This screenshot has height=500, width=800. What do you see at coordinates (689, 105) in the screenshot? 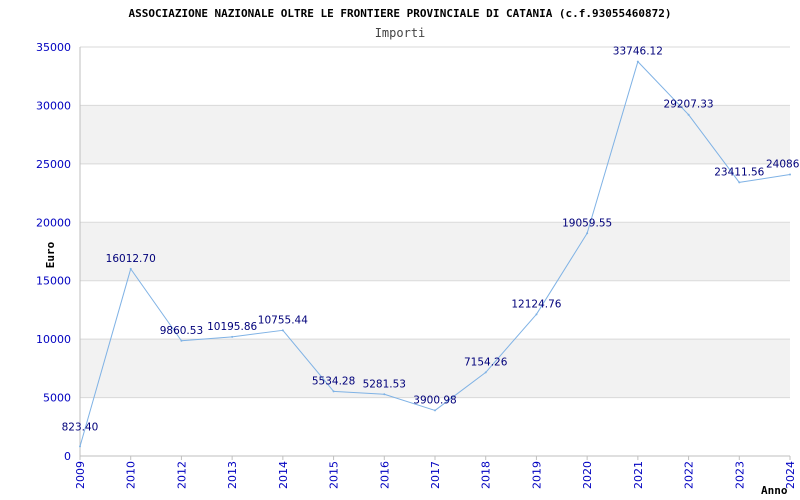
I see `data-label: 29207.33` at bounding box center [689, 105].